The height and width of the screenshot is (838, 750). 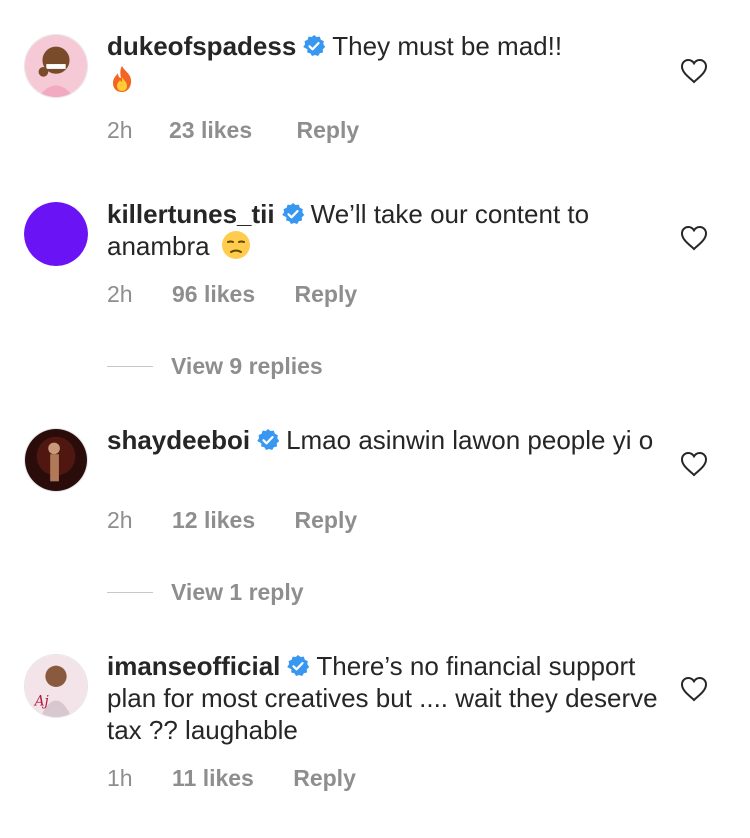 I want to click on comment-body: dukeofspadess They must be mad!!, so click(x=387, y=46).